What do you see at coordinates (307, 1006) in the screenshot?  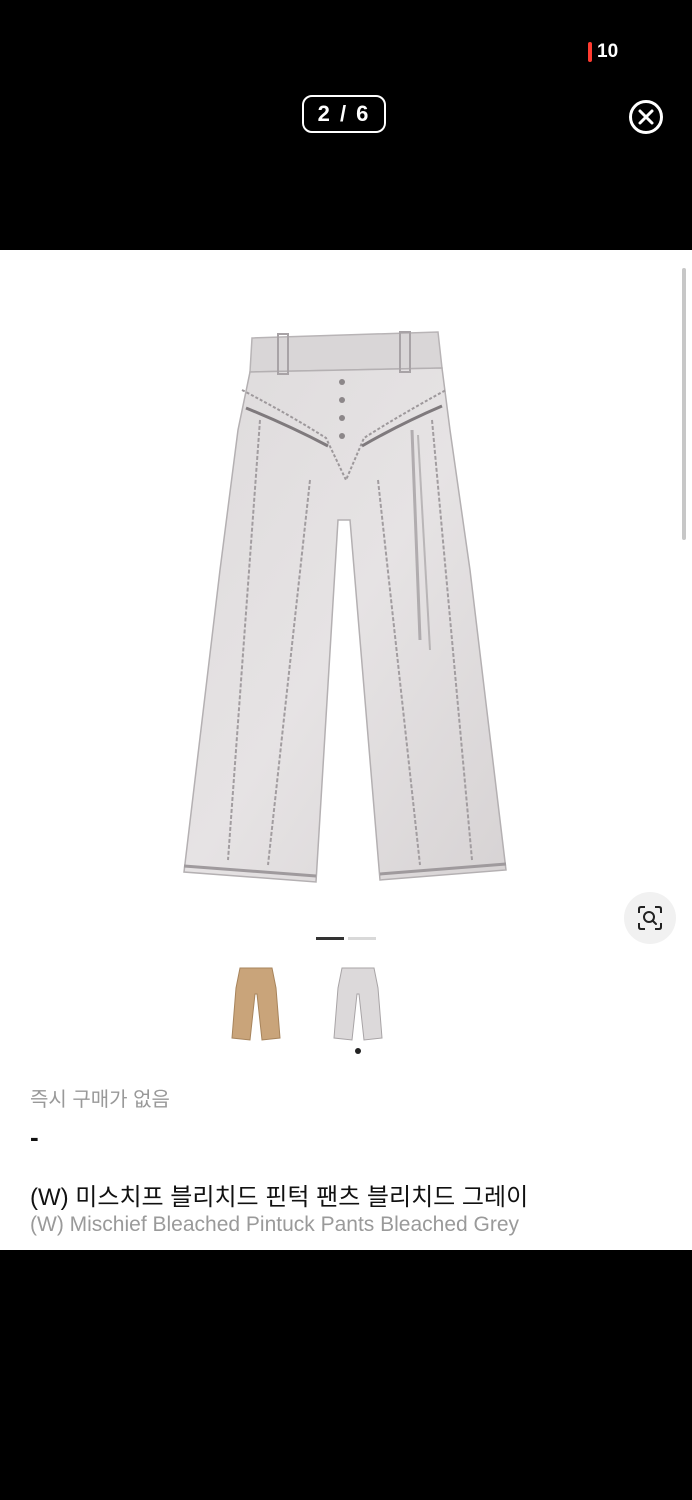 I see `color-thumbnails` at bounding box center [307, 1006].